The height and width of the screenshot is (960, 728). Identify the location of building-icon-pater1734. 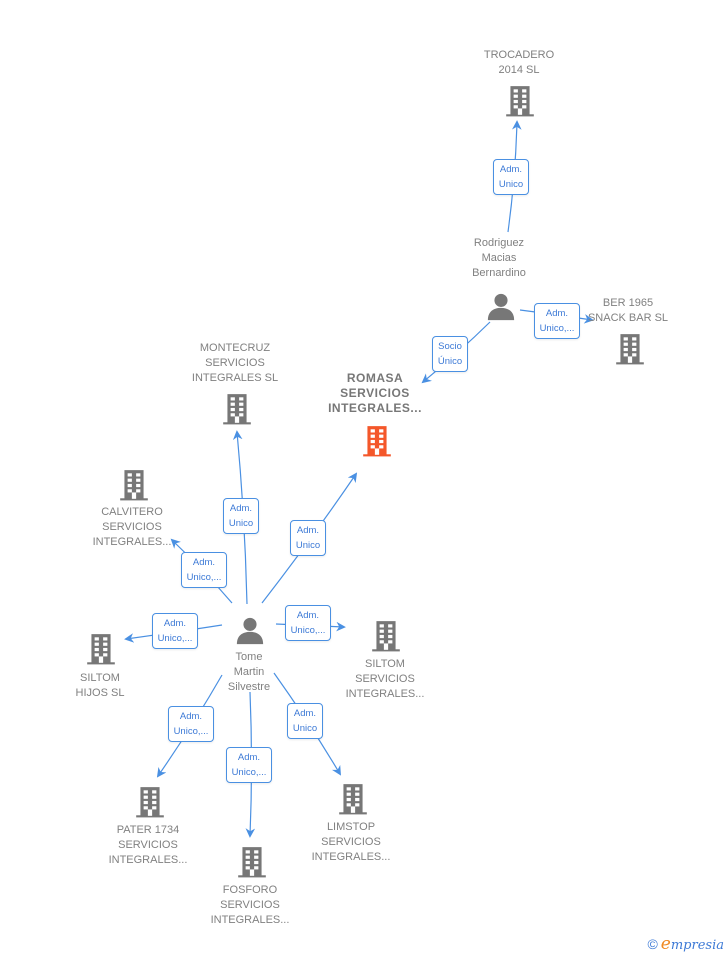
(150, 802).